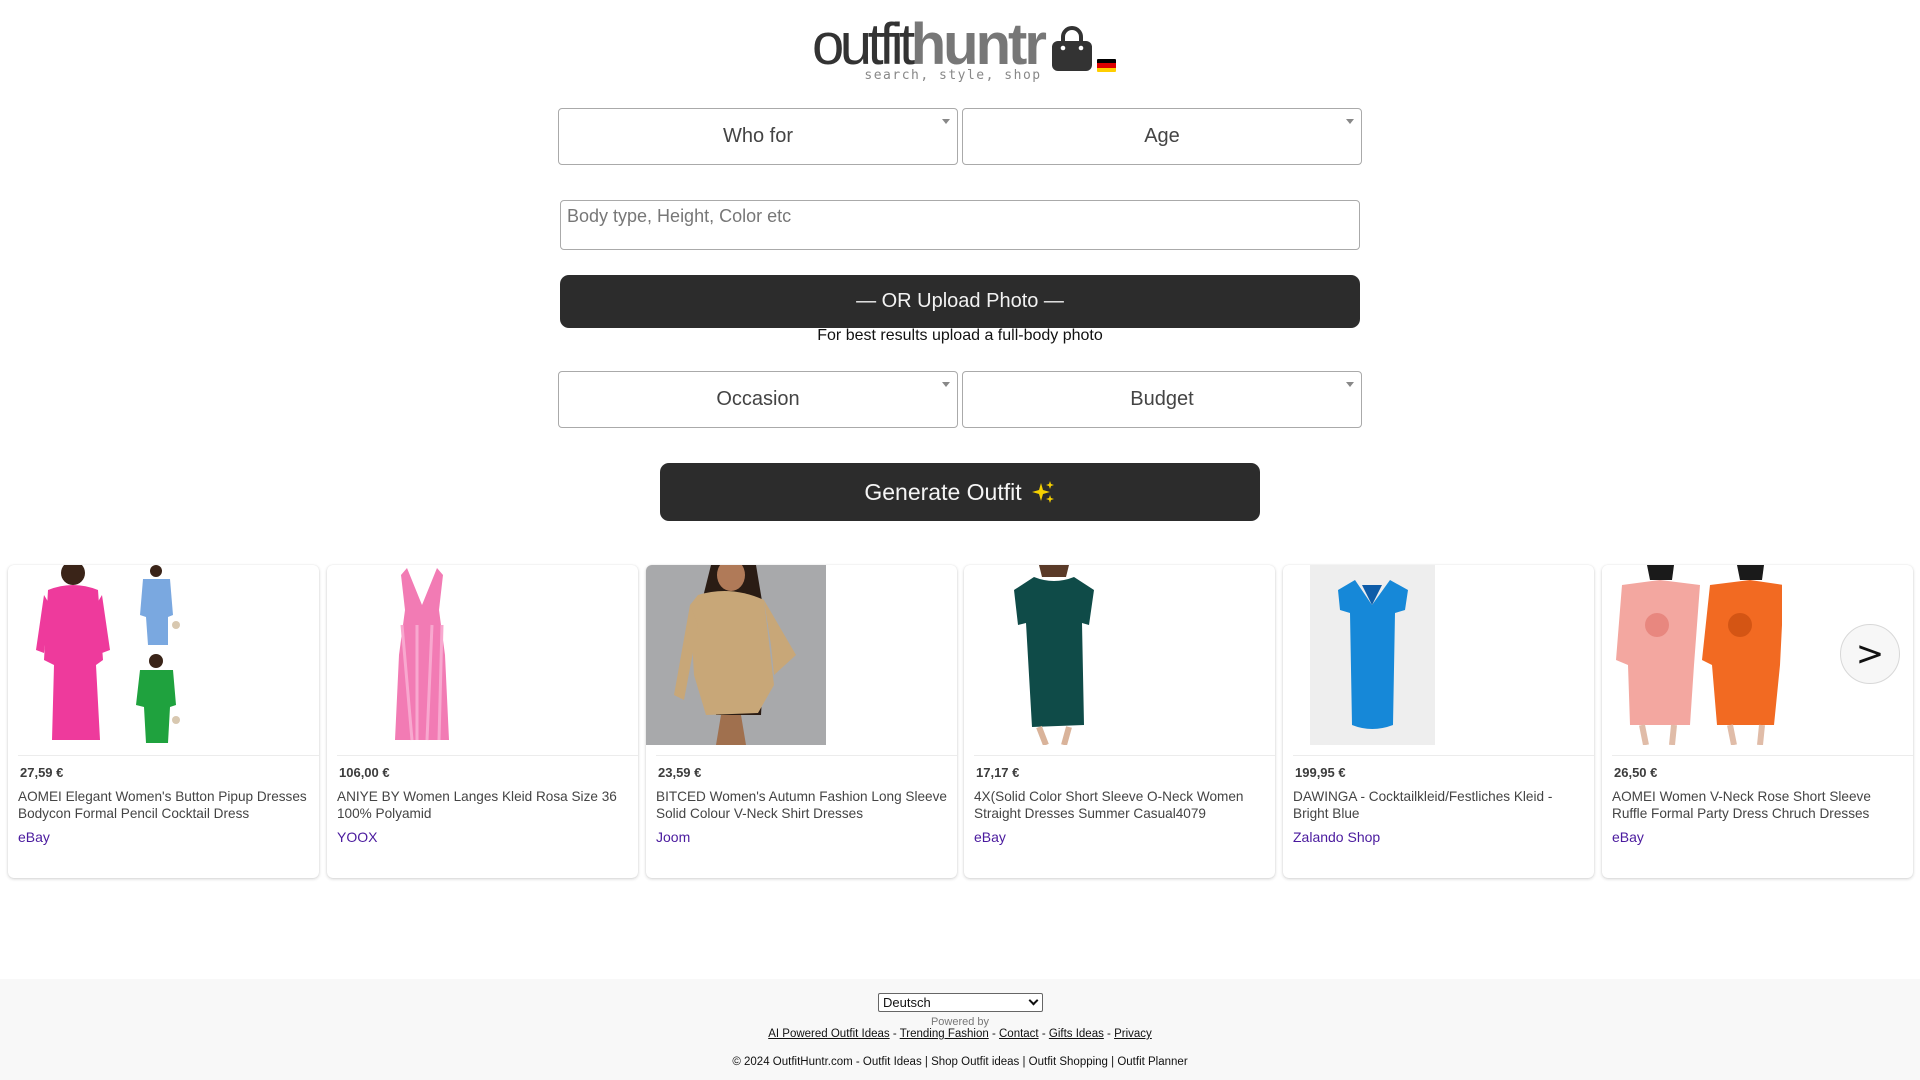  Describe the element at coordinates (364, 772) in the screenshot. I see `product-price: 106,00 €` at that location.